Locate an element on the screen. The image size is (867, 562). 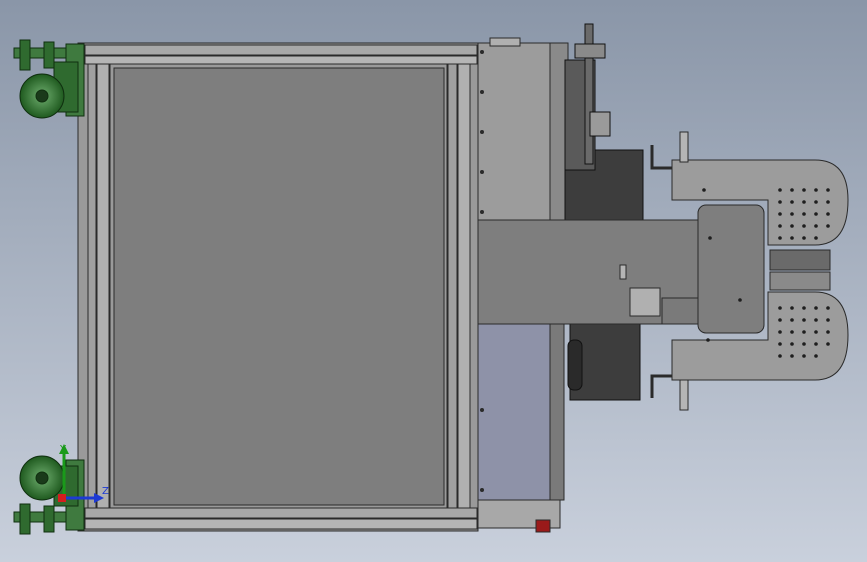
axis-label-z: Z is located at coordinates (105, 491).